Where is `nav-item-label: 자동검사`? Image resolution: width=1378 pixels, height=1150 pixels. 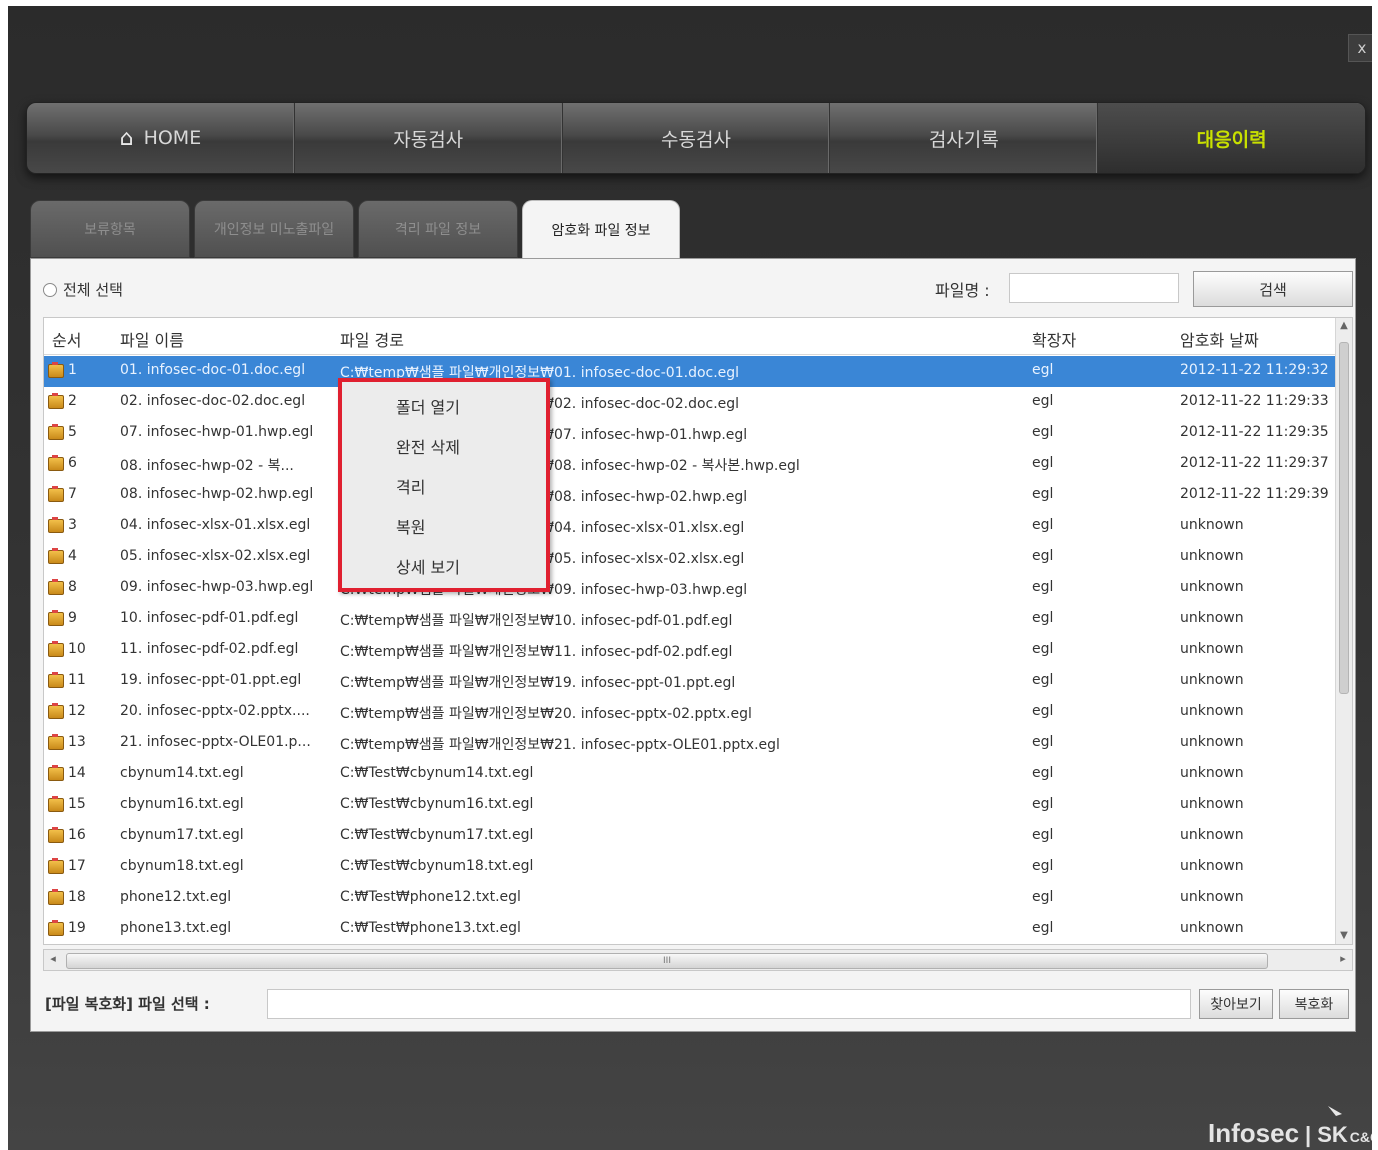
nav-item-label: 자동검사 is located at coordinates (428, 139).